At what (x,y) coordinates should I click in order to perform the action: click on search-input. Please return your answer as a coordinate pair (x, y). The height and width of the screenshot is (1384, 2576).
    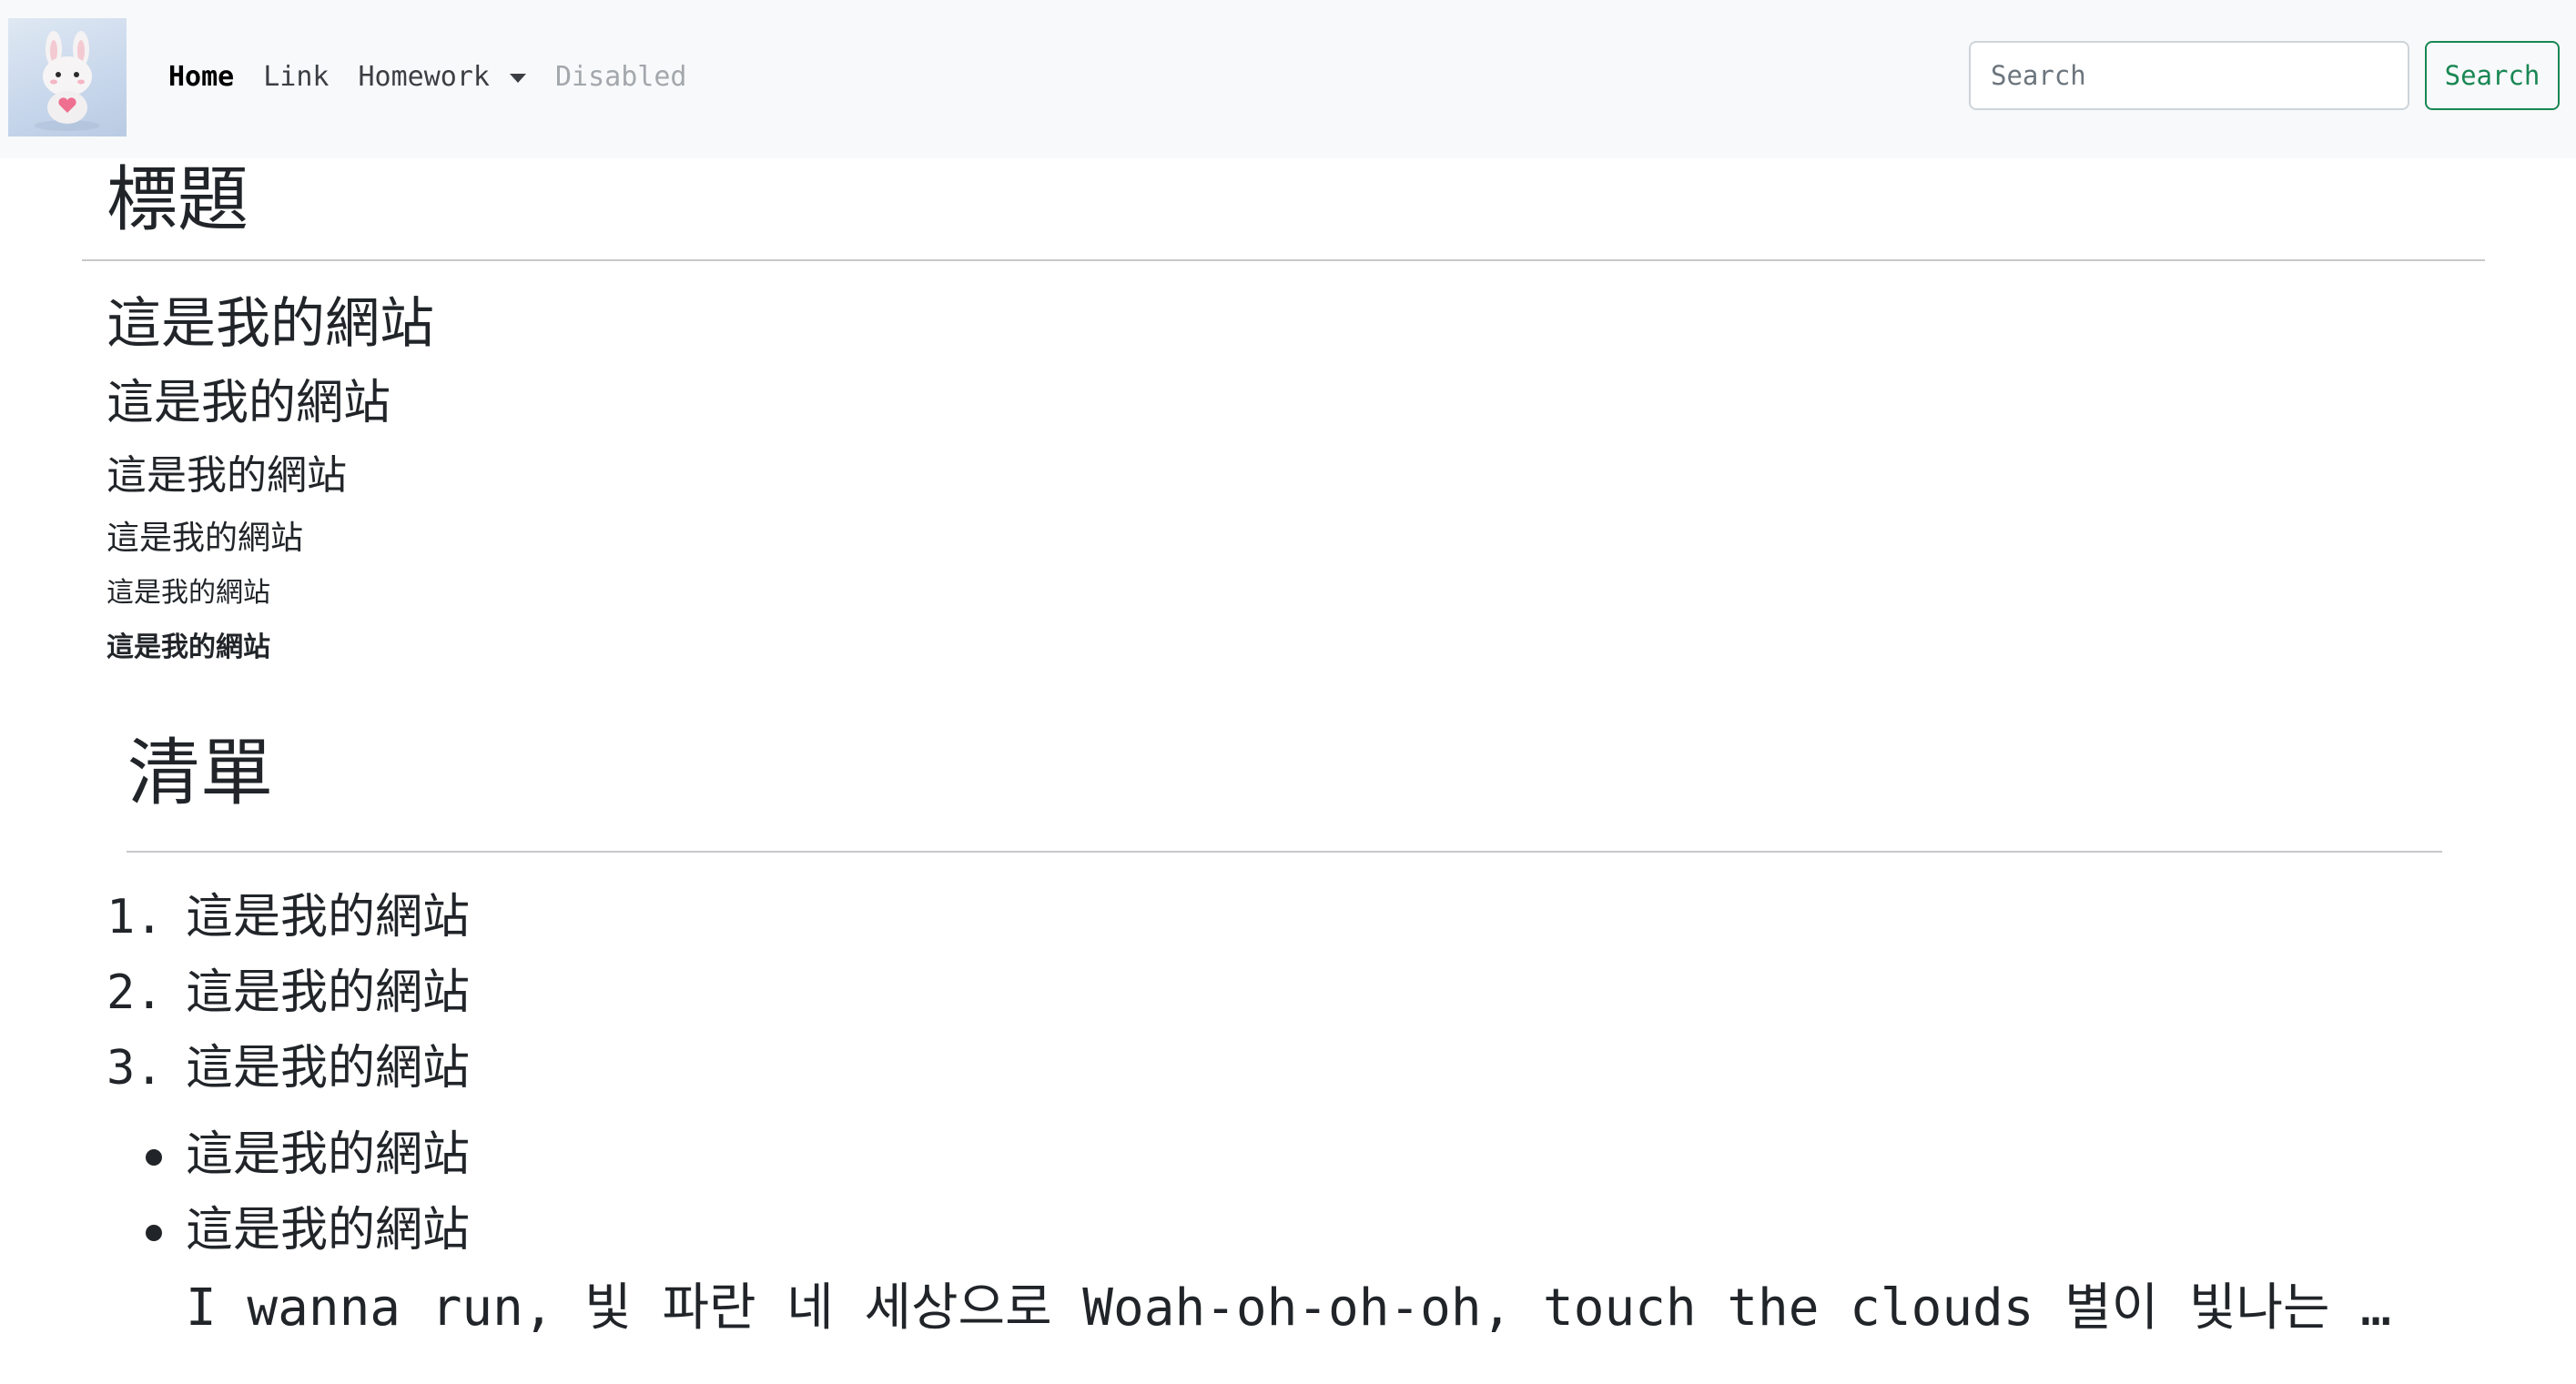
    Looking at the image, I should click on (2189, 76).